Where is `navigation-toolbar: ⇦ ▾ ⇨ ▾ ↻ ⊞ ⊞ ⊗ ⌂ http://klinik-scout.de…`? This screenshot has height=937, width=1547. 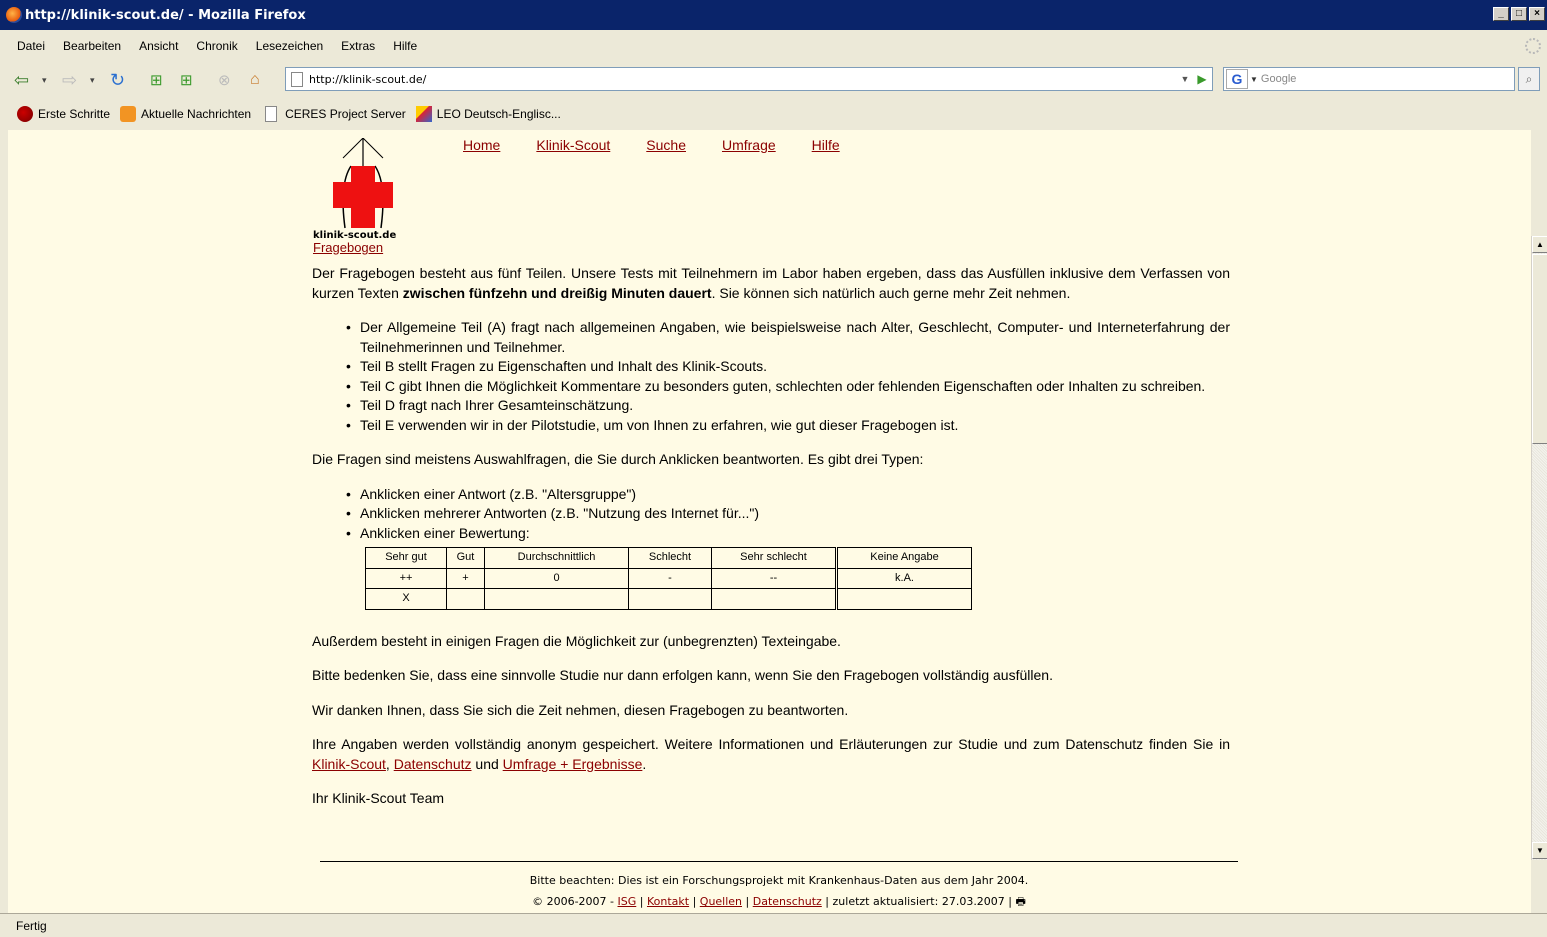 navigation-toolbar: ⇦ ▾ ⇨ ▾ ↻ ⊞ ⊞ ⊗ ⌂ http://klinik-scout.de… is located at coordinates (773, 80).